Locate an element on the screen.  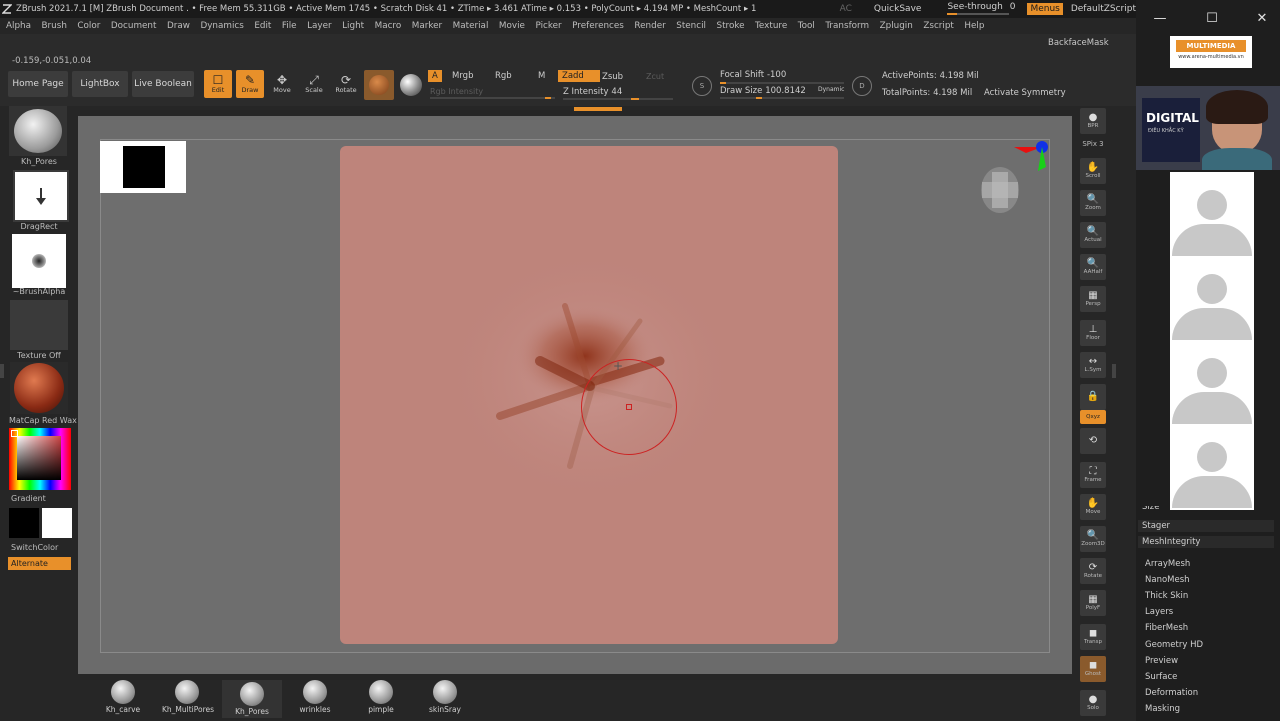
sphere-material-icon is located at coordinates (411, 85).